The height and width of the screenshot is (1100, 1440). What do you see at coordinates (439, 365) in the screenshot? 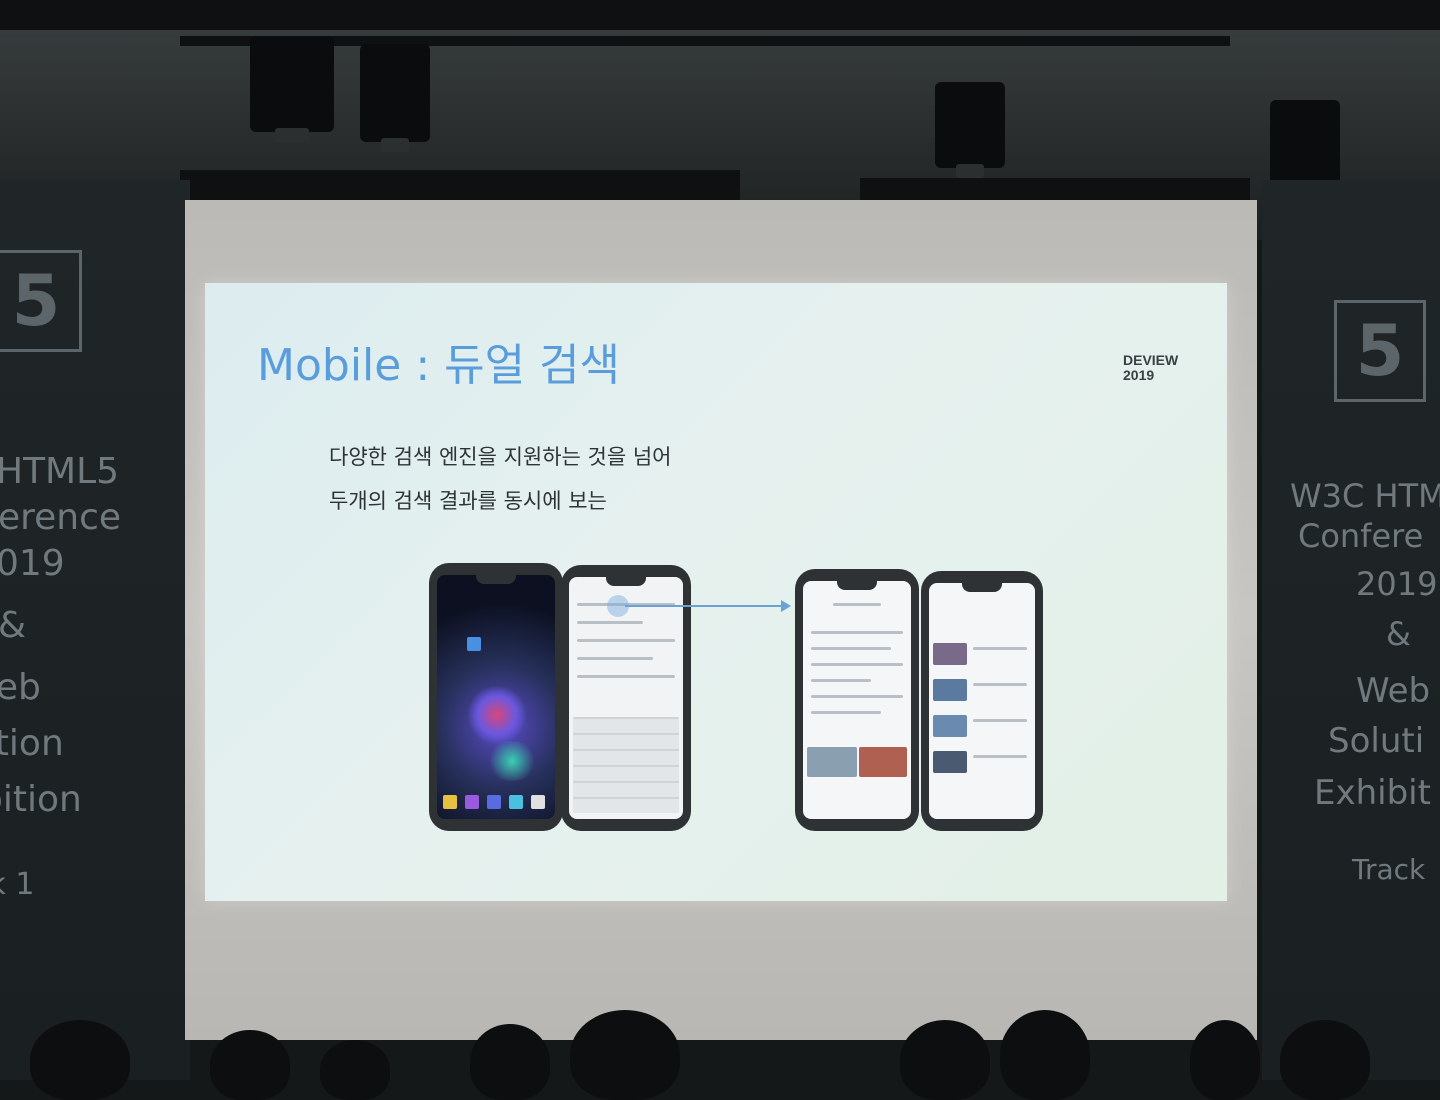
I see `slide-title: Mobile : 듀얼 검색` at bounding box center [439, 365].